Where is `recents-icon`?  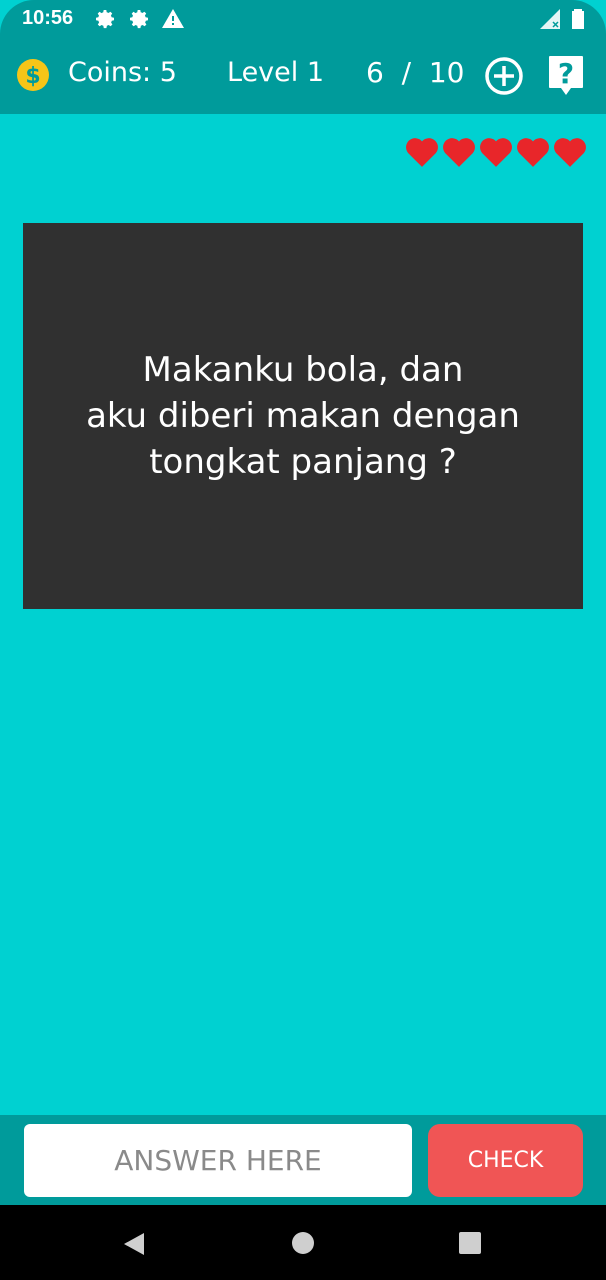 recents-icon is located at coordinates (470, 1243).